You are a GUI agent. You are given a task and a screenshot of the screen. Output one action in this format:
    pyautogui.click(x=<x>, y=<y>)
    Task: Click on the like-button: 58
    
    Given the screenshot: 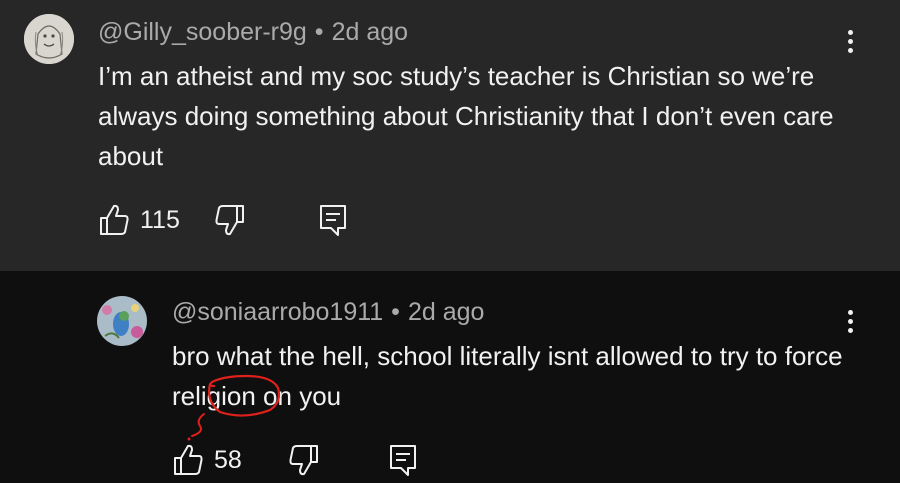 What is the action you would take?
    pyautogui.click(x=207, y=460)
    